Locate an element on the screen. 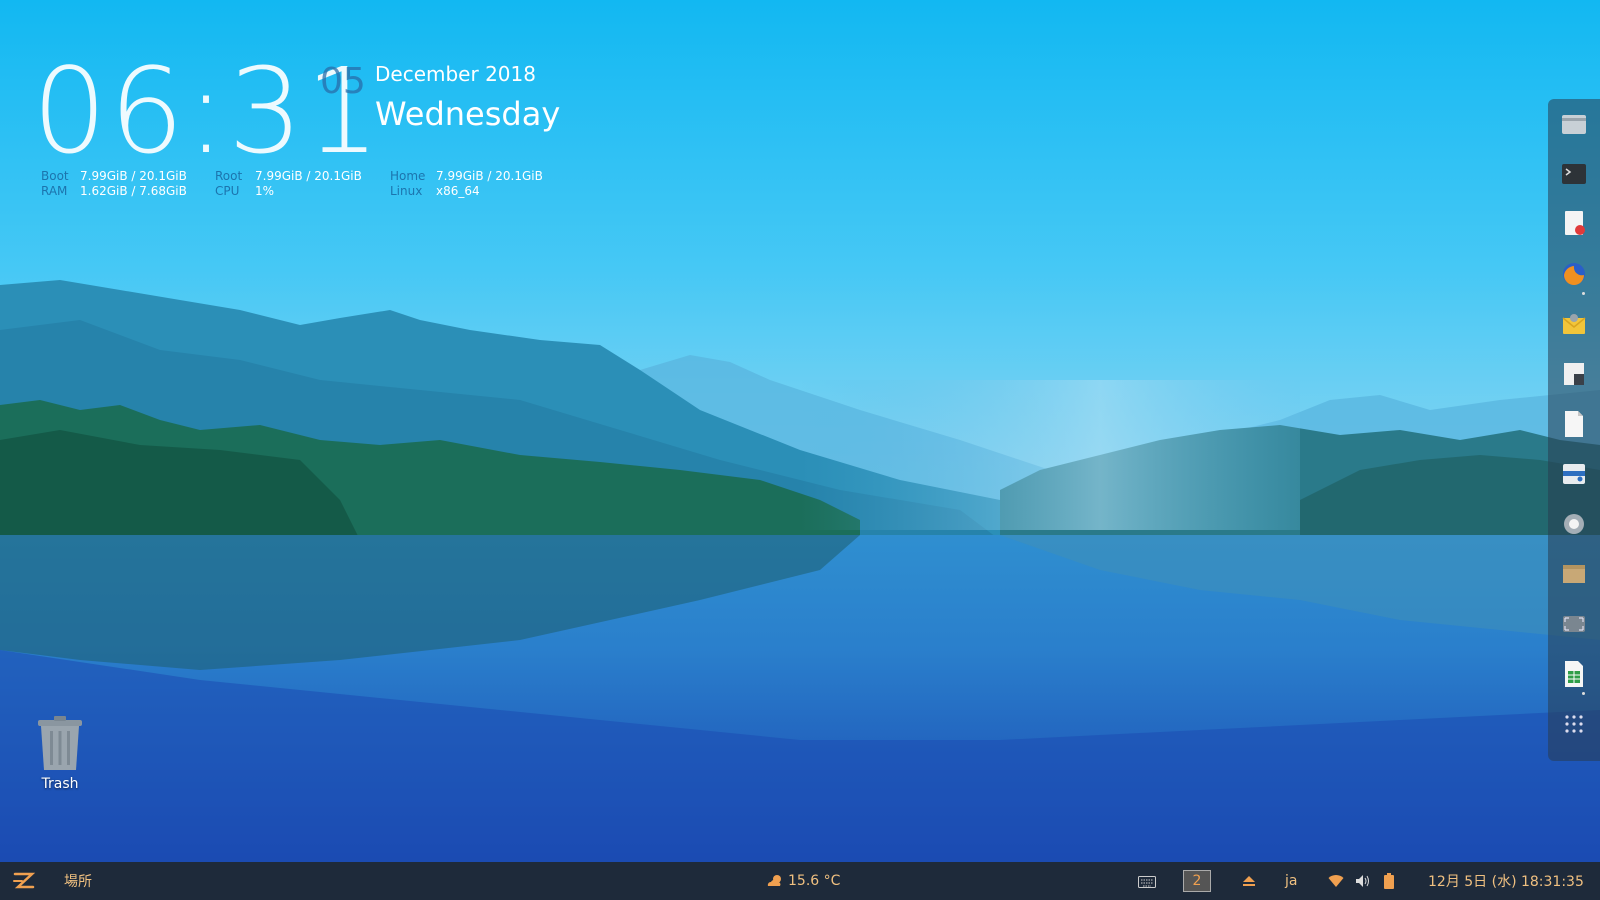 The width and height of the screenshot is (1600, 900). spreadsheet-icon is located at coordinates (1574, 674).